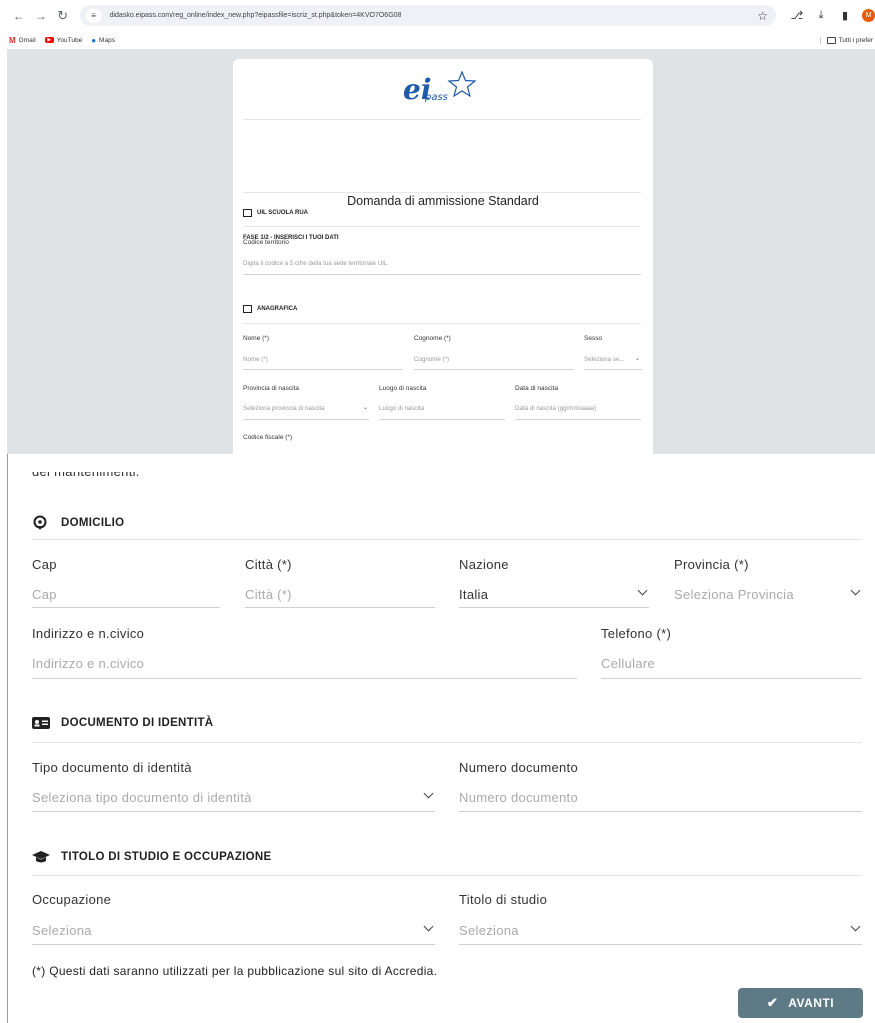  What do you see at coordinates (711, 564) in the screenshot?
I see `provincia-label: Provincia (*)` at bounding box center [711, 564].